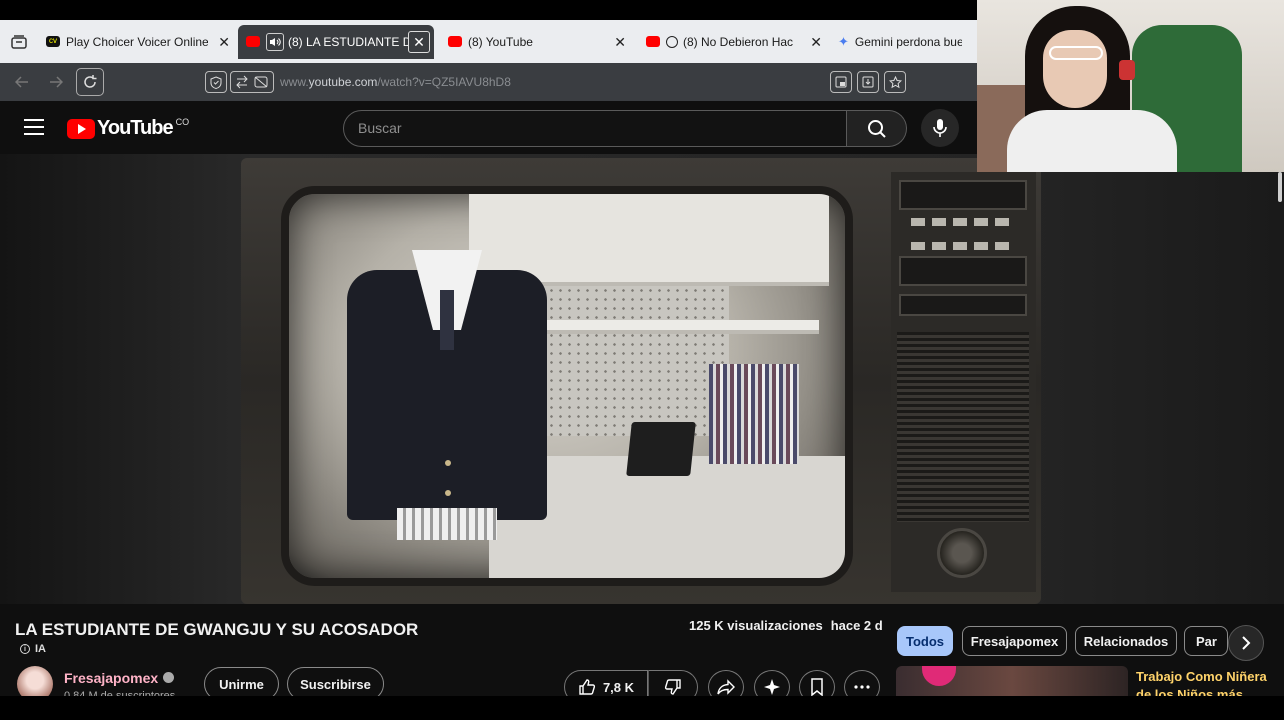 The image size is (1284, 720). I want to click on tv-knob, so click(962, 553).